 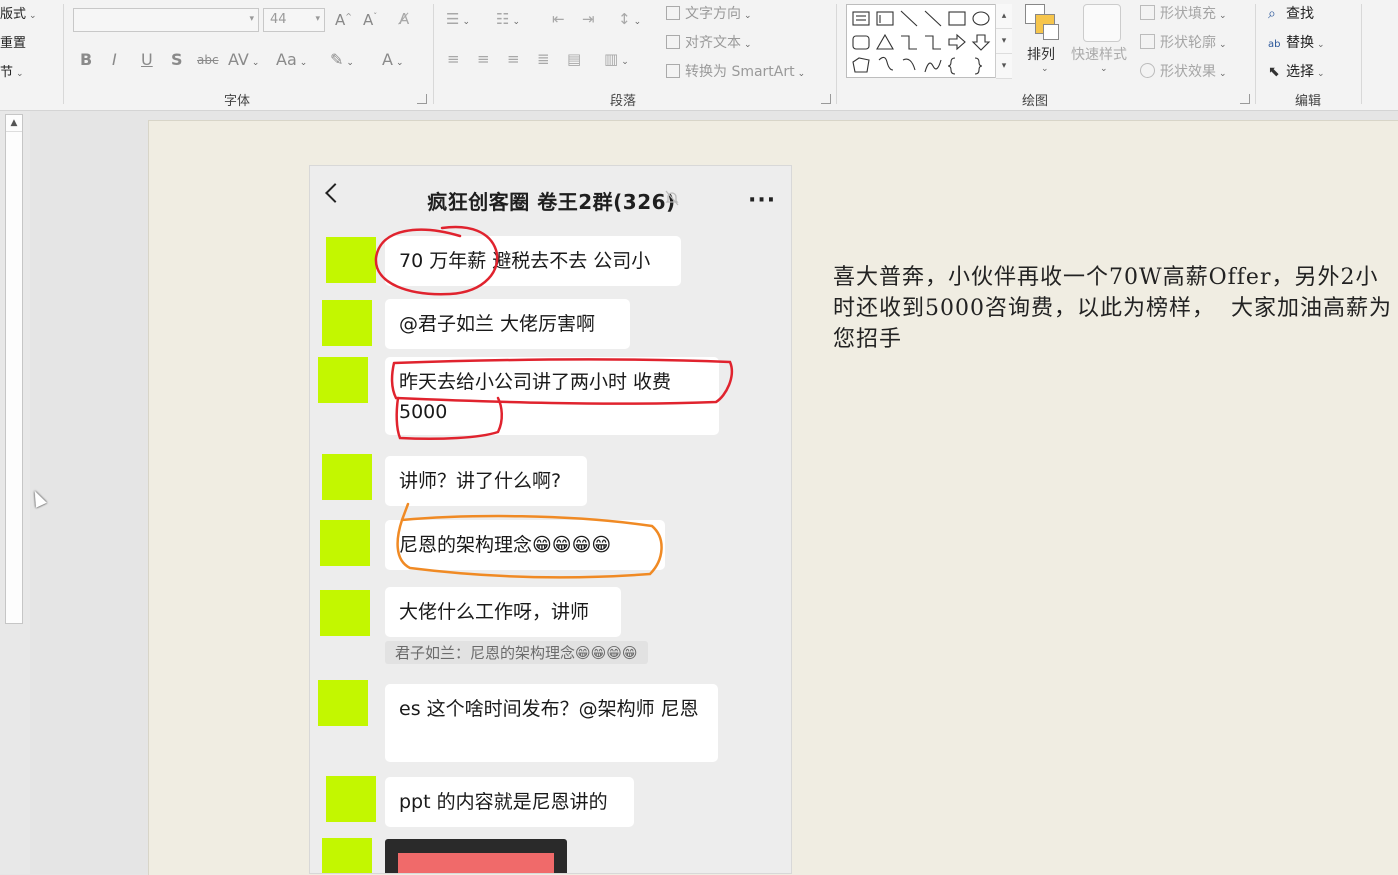 I want to click on search-icon: ⌕, so click(x=1272, y=14).